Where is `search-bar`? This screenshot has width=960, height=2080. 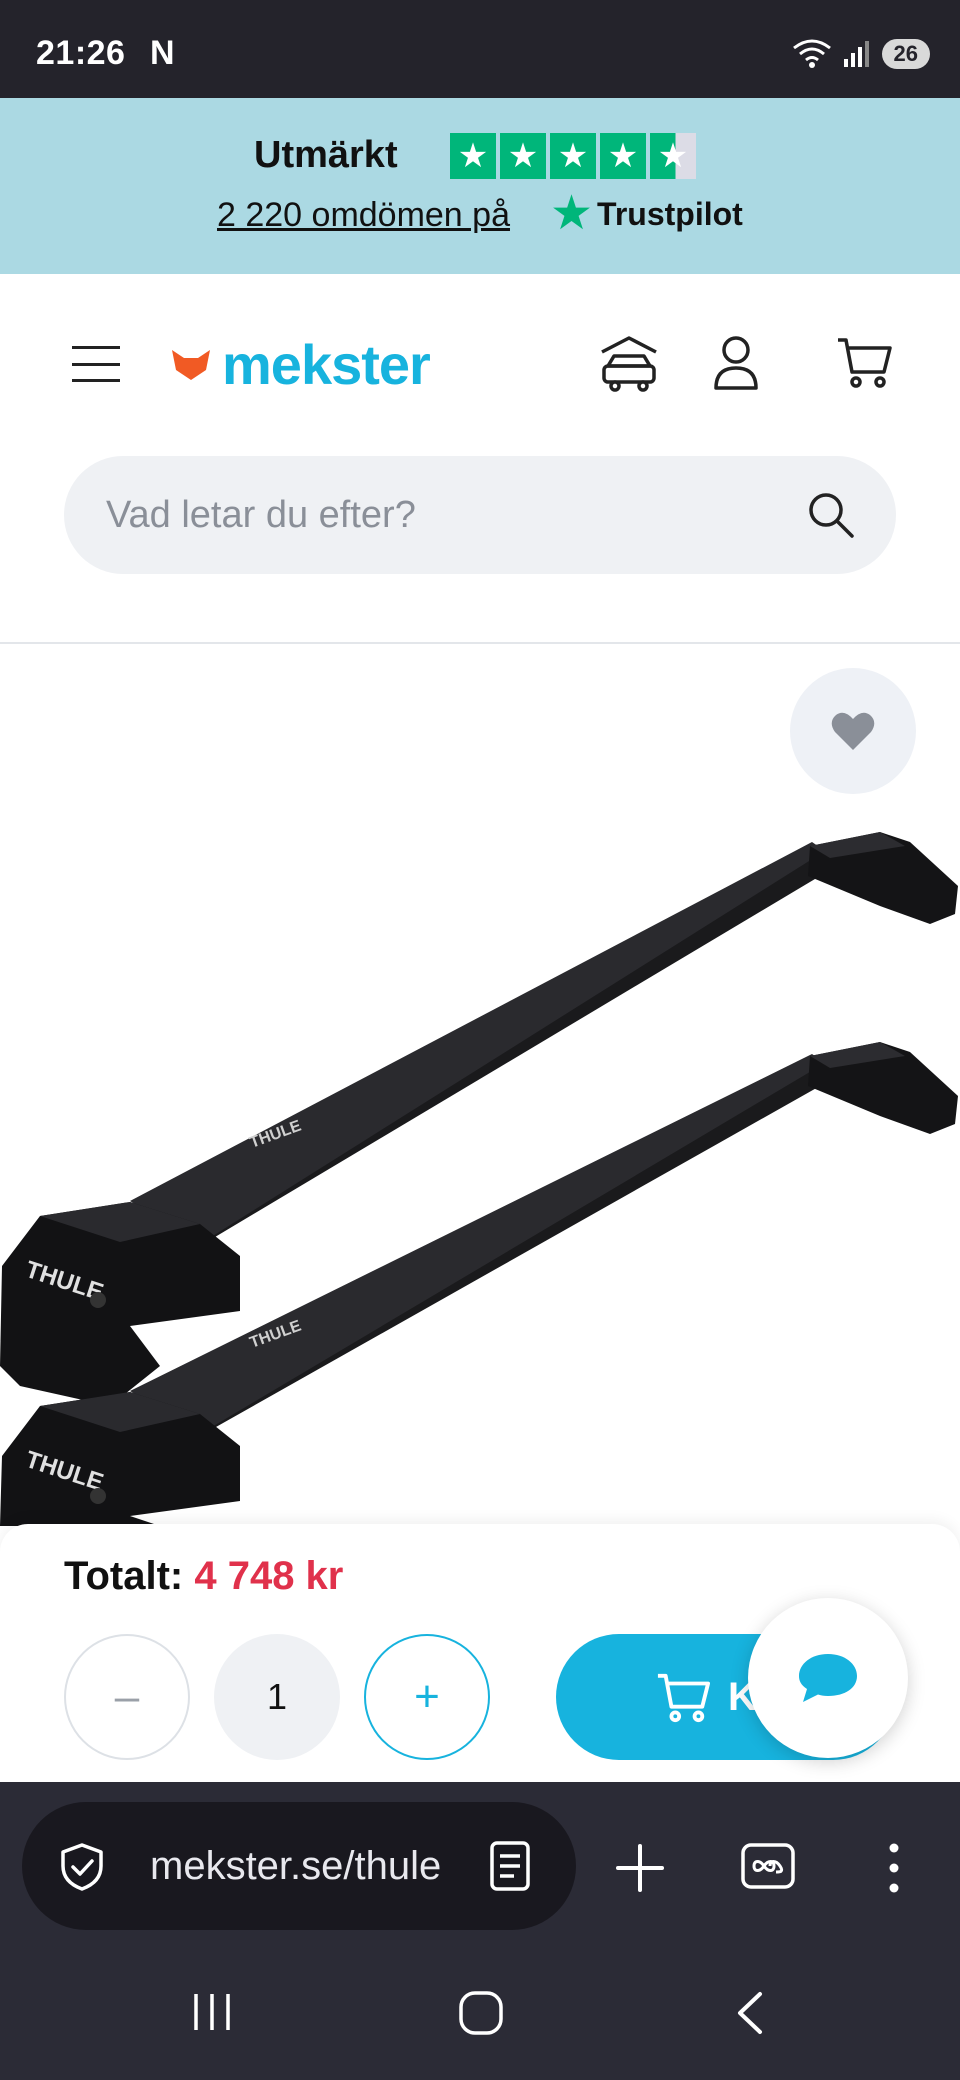
search-bar is located at coordinates (480, 515).